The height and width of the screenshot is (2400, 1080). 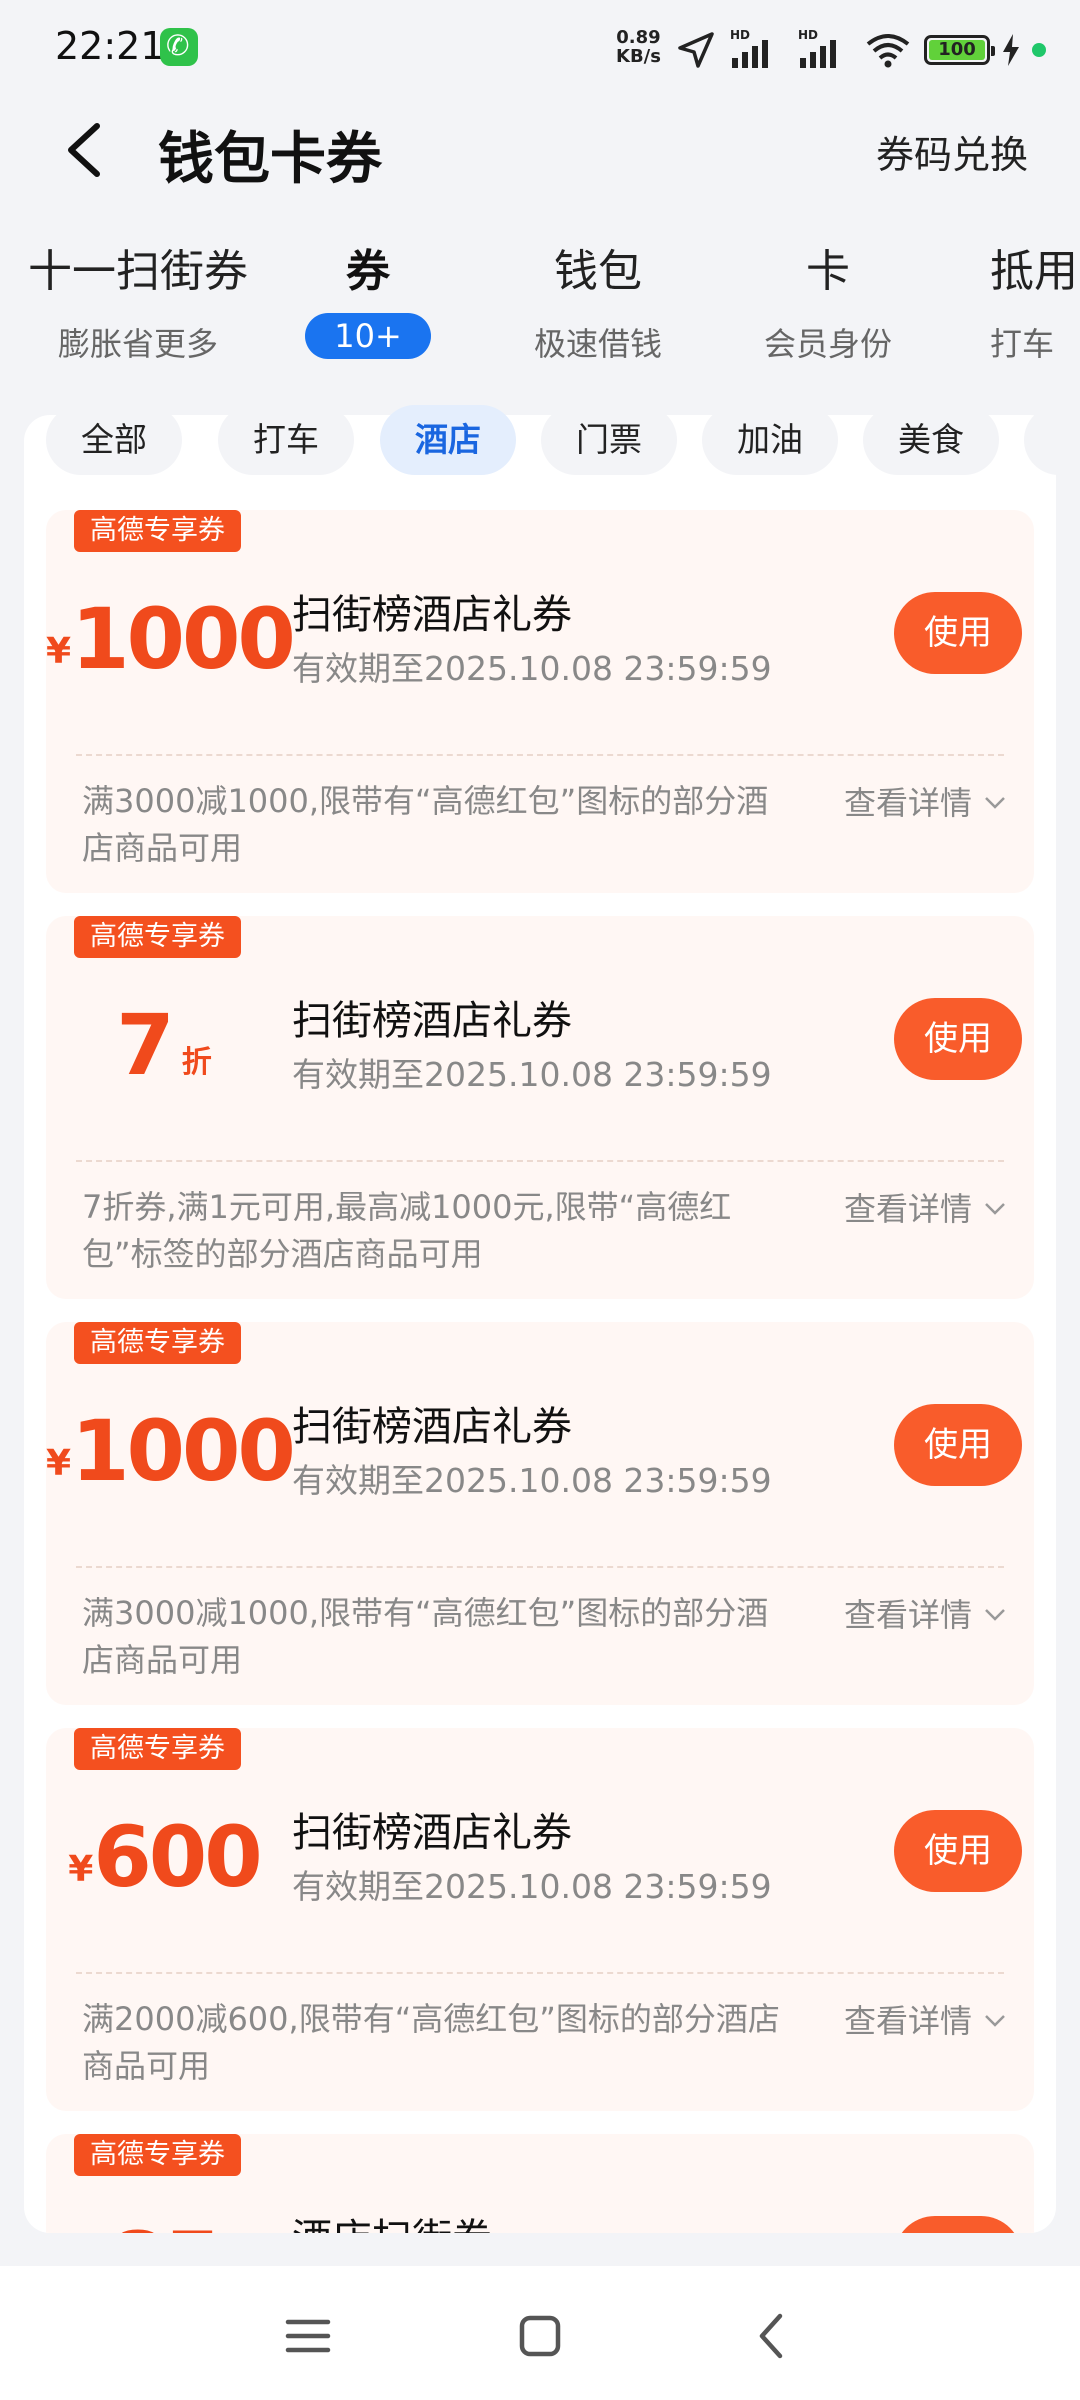 What do you see at coordinates (1035, 300) in the screenshot?
I see `tab-vouchers: 抵用 打车` at bounding box center [1035, 300].